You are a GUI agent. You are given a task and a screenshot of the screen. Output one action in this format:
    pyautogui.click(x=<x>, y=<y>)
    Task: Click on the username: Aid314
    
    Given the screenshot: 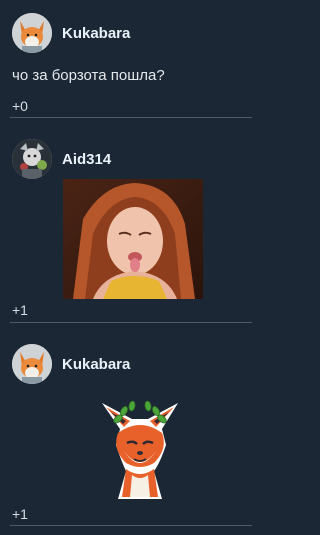 What is the action you would take?
    pyautogui.click(x=86, y=159)
    